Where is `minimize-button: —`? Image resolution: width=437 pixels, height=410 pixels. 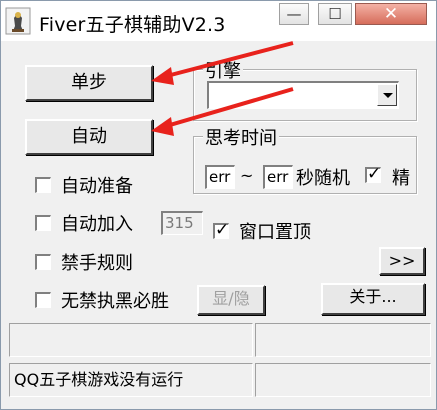 minimize-button: — is located at coordinates (294, 14).